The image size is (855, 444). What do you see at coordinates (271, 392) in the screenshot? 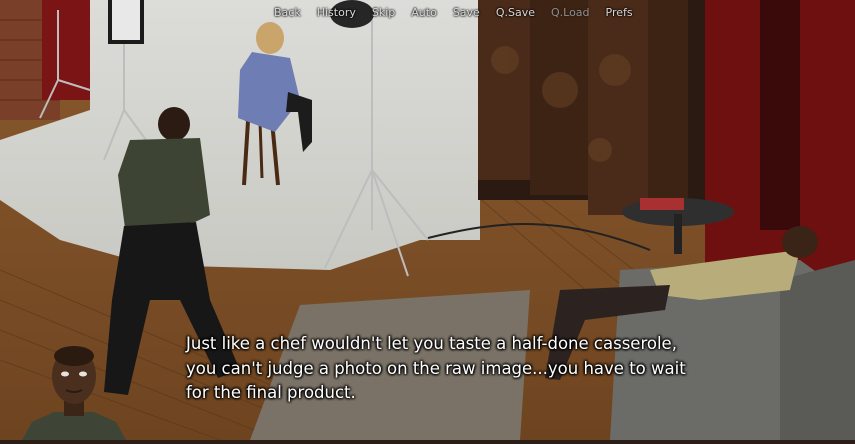
I see `dialogue-line: for the final product.` at bounding box center [271, 392].